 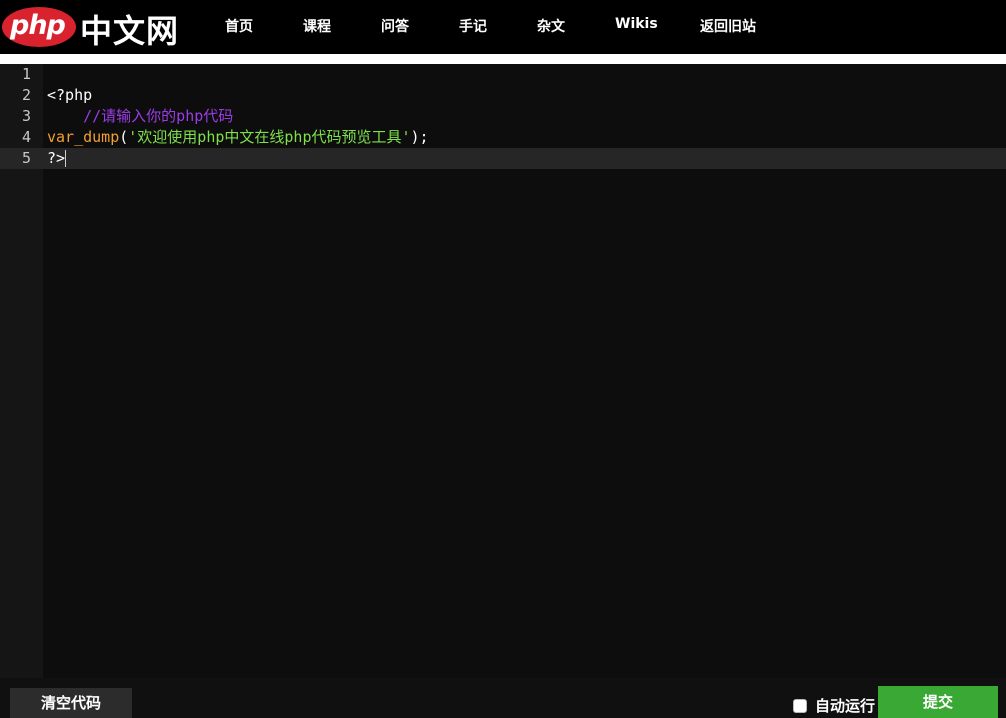 What do you see at coordinates (503, 59) in the screenshot?
I see `header-divider` at bounding box center [503, 59].